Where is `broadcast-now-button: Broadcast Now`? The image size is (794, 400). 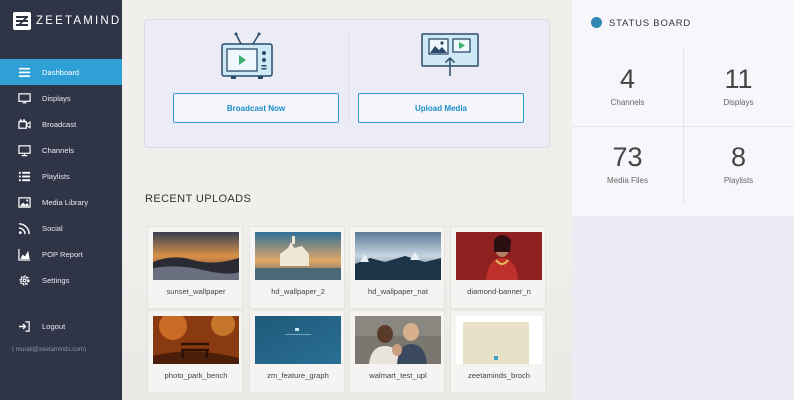 broadcast-now-button: Broadcast Now is located at coordinates (256, 108).